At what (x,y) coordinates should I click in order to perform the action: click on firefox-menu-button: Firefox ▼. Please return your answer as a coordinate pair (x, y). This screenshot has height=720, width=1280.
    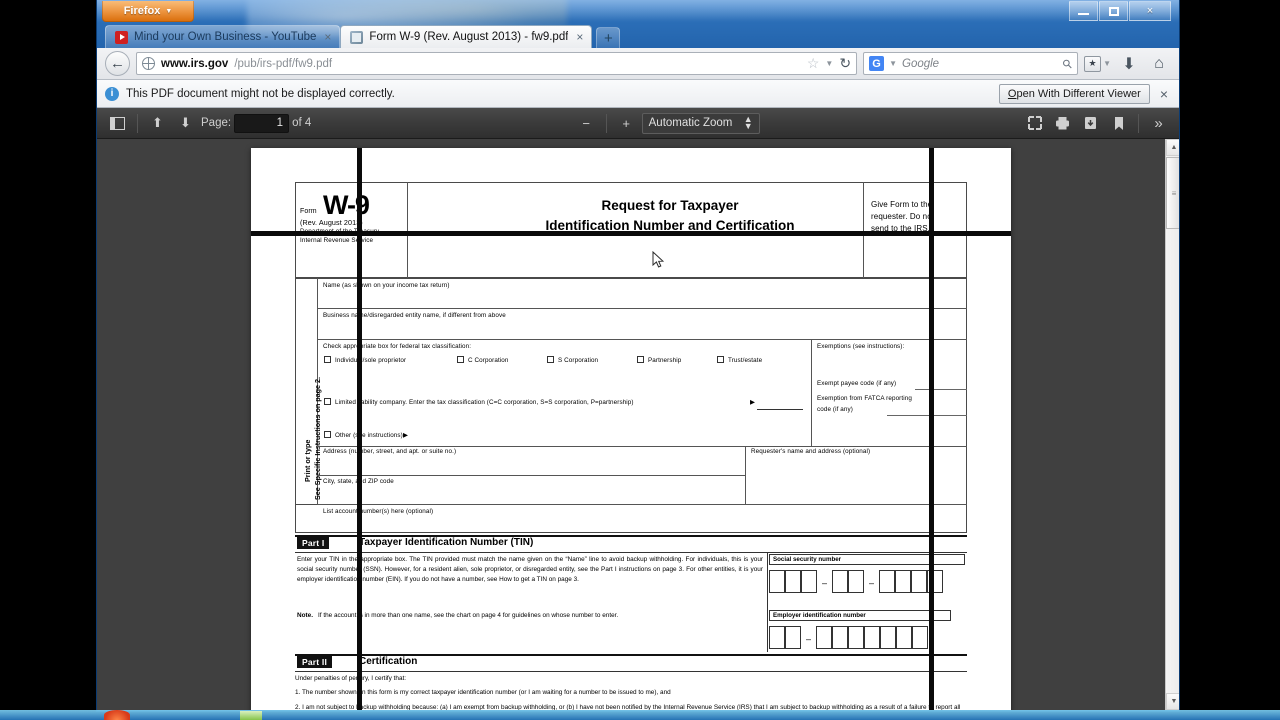
    Looking at the image, I should click on (148, 11).